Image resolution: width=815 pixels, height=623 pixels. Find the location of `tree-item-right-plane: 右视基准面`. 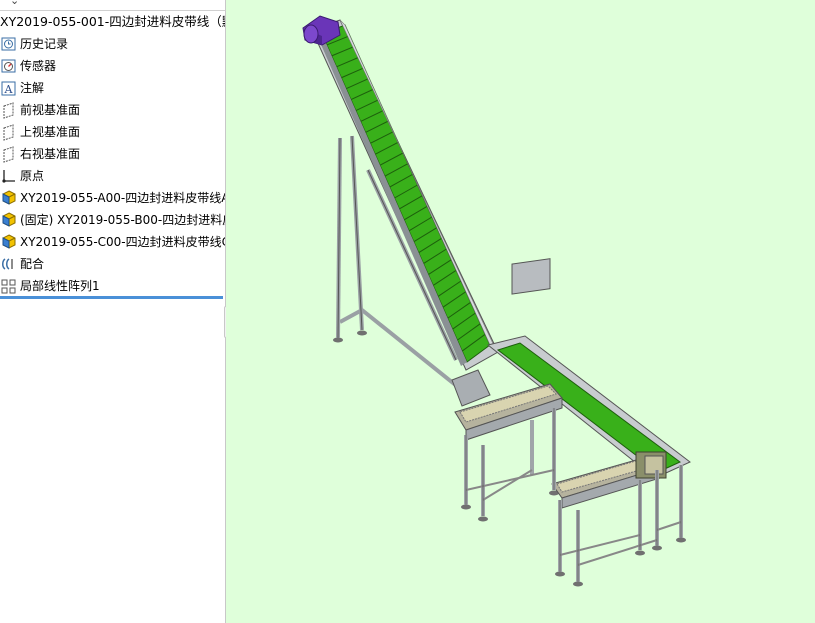

tree-item-right-plane: 右视基准面 is located at coordinates (112, 154).